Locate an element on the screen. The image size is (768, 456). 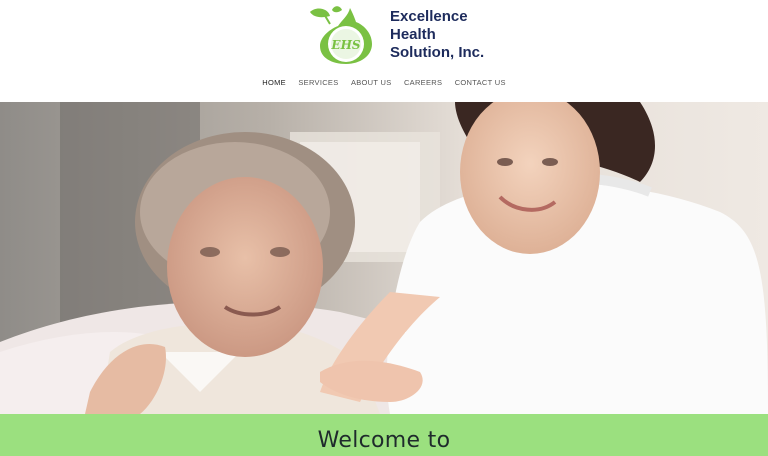
welcome-banner: Welcome to is located at coordinates (384, 435).